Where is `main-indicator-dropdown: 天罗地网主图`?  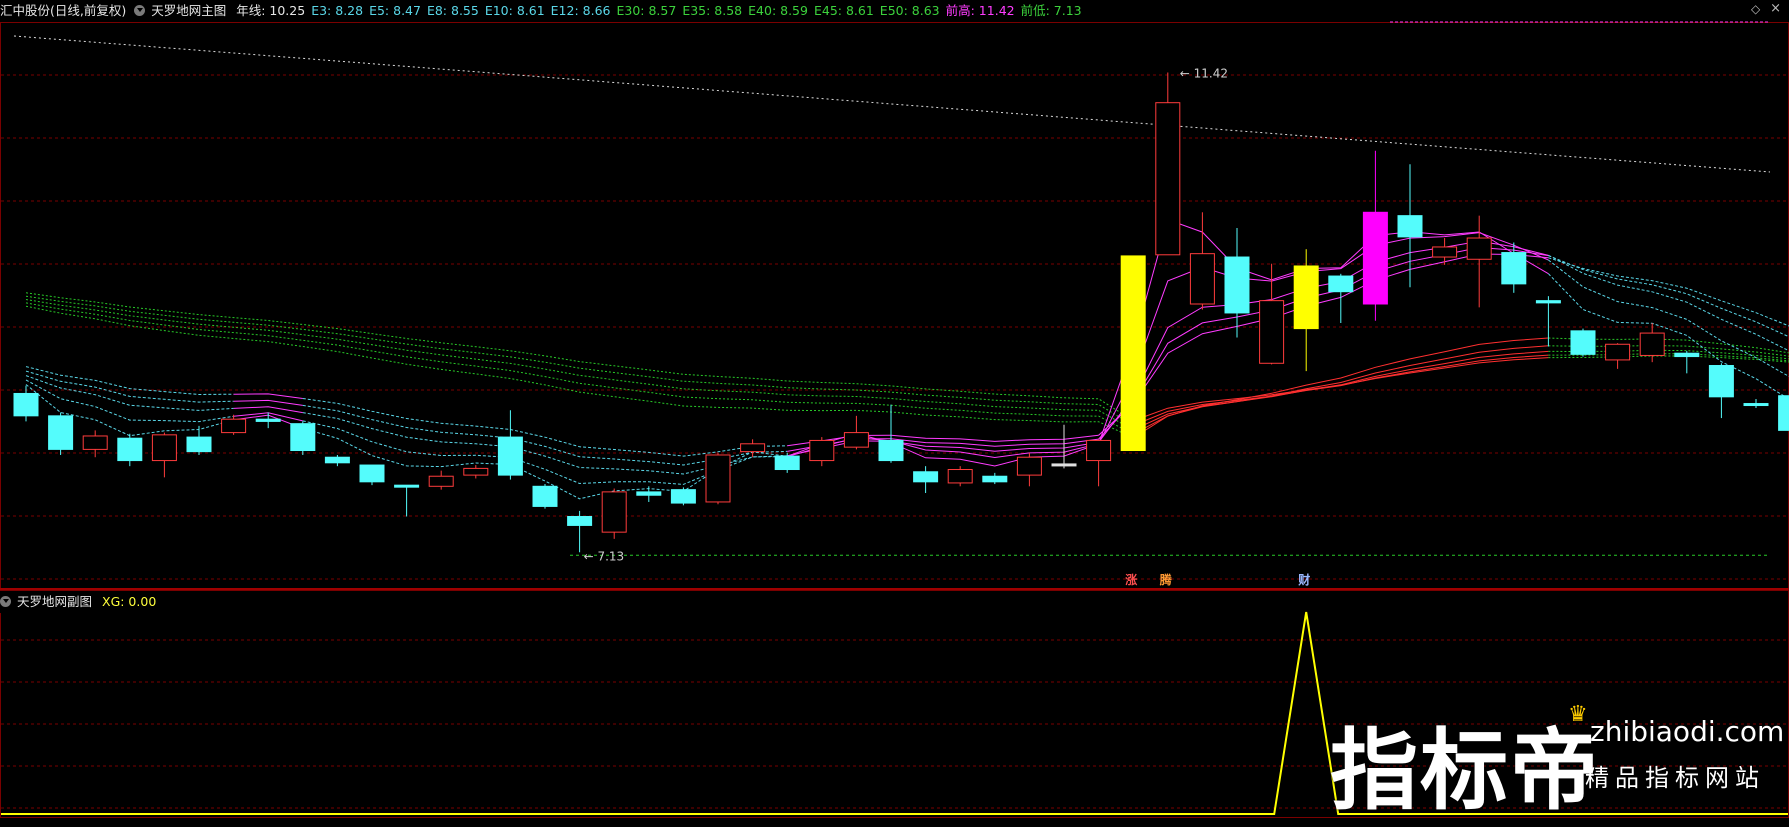
main-indicator-dropdown: 天罗地网主图 is located at coordinates (182, 10).